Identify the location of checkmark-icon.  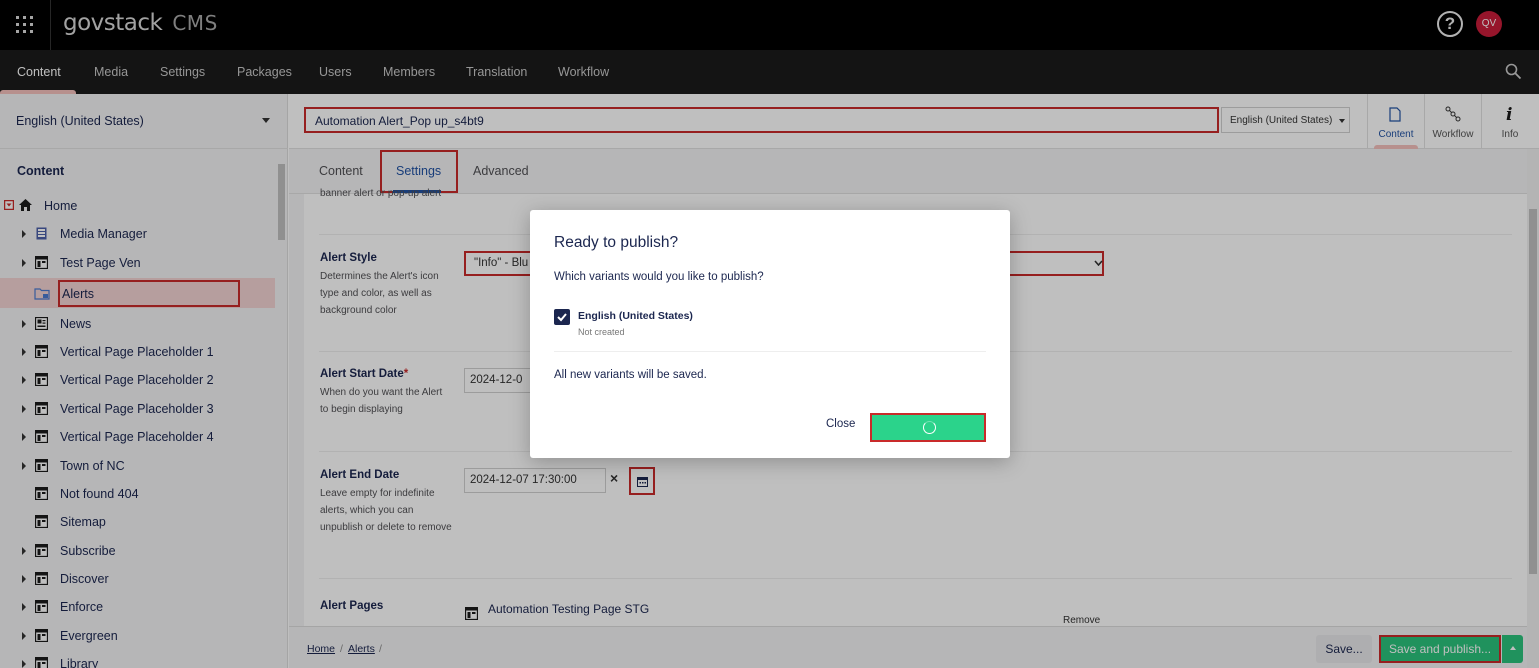
(562, 317).